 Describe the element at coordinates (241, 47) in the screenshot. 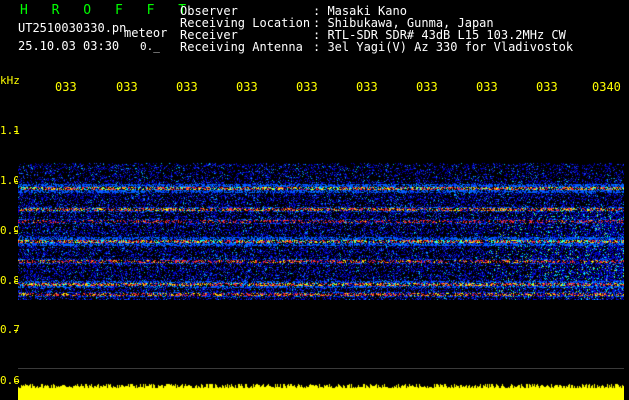

I see `info-label-antenna: Receiving Antenna` at that location.